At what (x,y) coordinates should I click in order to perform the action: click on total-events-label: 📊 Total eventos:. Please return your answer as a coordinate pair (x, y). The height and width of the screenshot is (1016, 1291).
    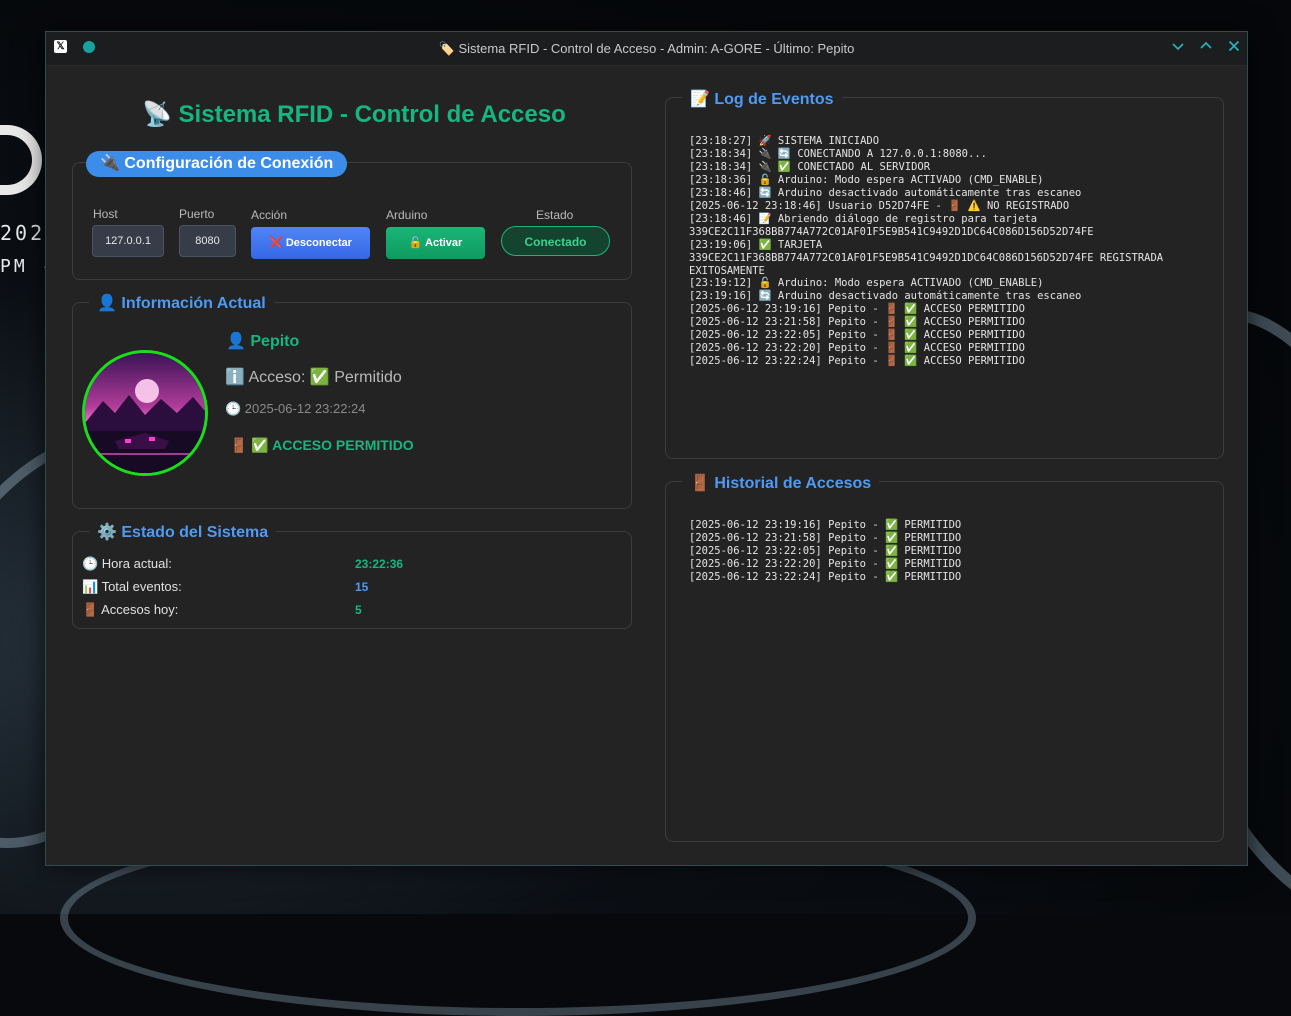
    Looking at the image, I should click on (132, 586).